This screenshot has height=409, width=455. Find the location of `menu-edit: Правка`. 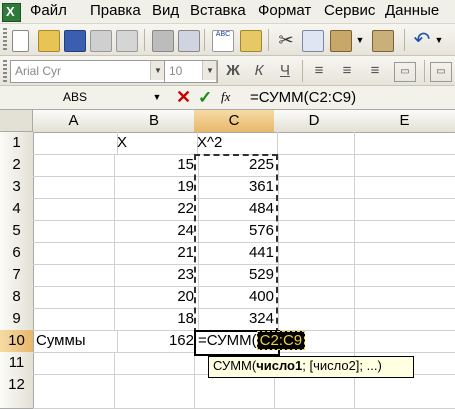

menu-edit: Правка is located at coordinates (115, 10).